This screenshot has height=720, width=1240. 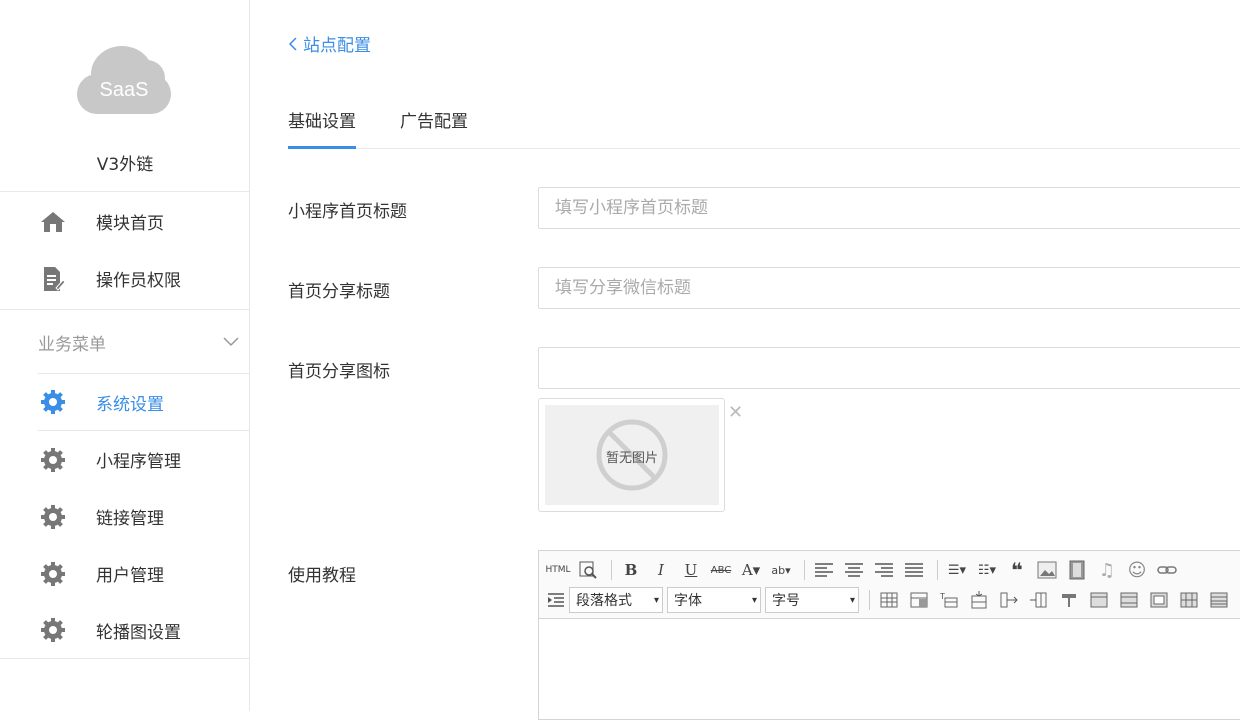 I want to click on delete-col-icon, so click(x=1039, y=600).